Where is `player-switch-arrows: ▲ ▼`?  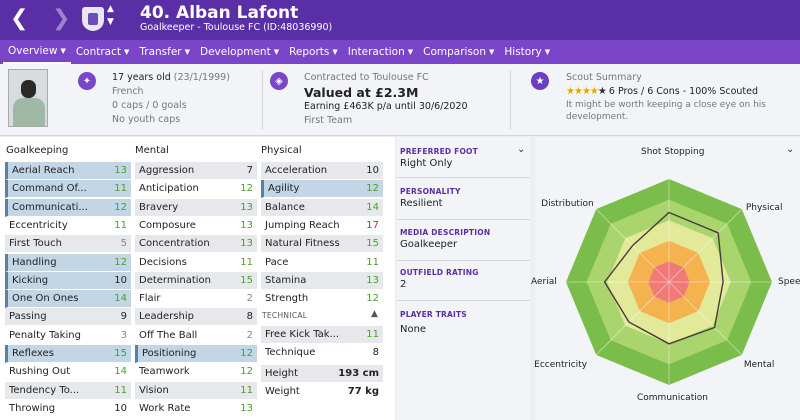 player-switch-arrows: ▲ ▼ is located at coordinates (110, 16).